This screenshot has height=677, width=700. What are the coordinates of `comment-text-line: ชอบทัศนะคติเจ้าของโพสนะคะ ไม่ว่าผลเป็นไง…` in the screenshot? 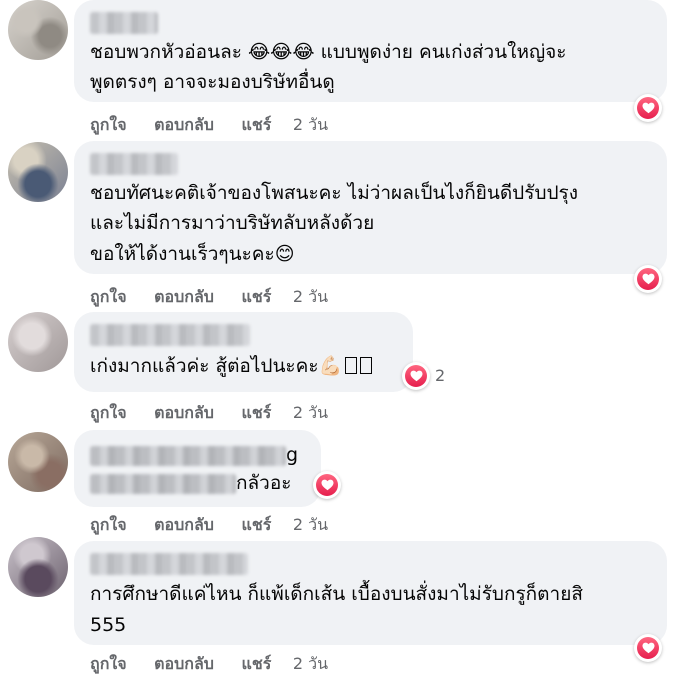 It's located at (334, 193).